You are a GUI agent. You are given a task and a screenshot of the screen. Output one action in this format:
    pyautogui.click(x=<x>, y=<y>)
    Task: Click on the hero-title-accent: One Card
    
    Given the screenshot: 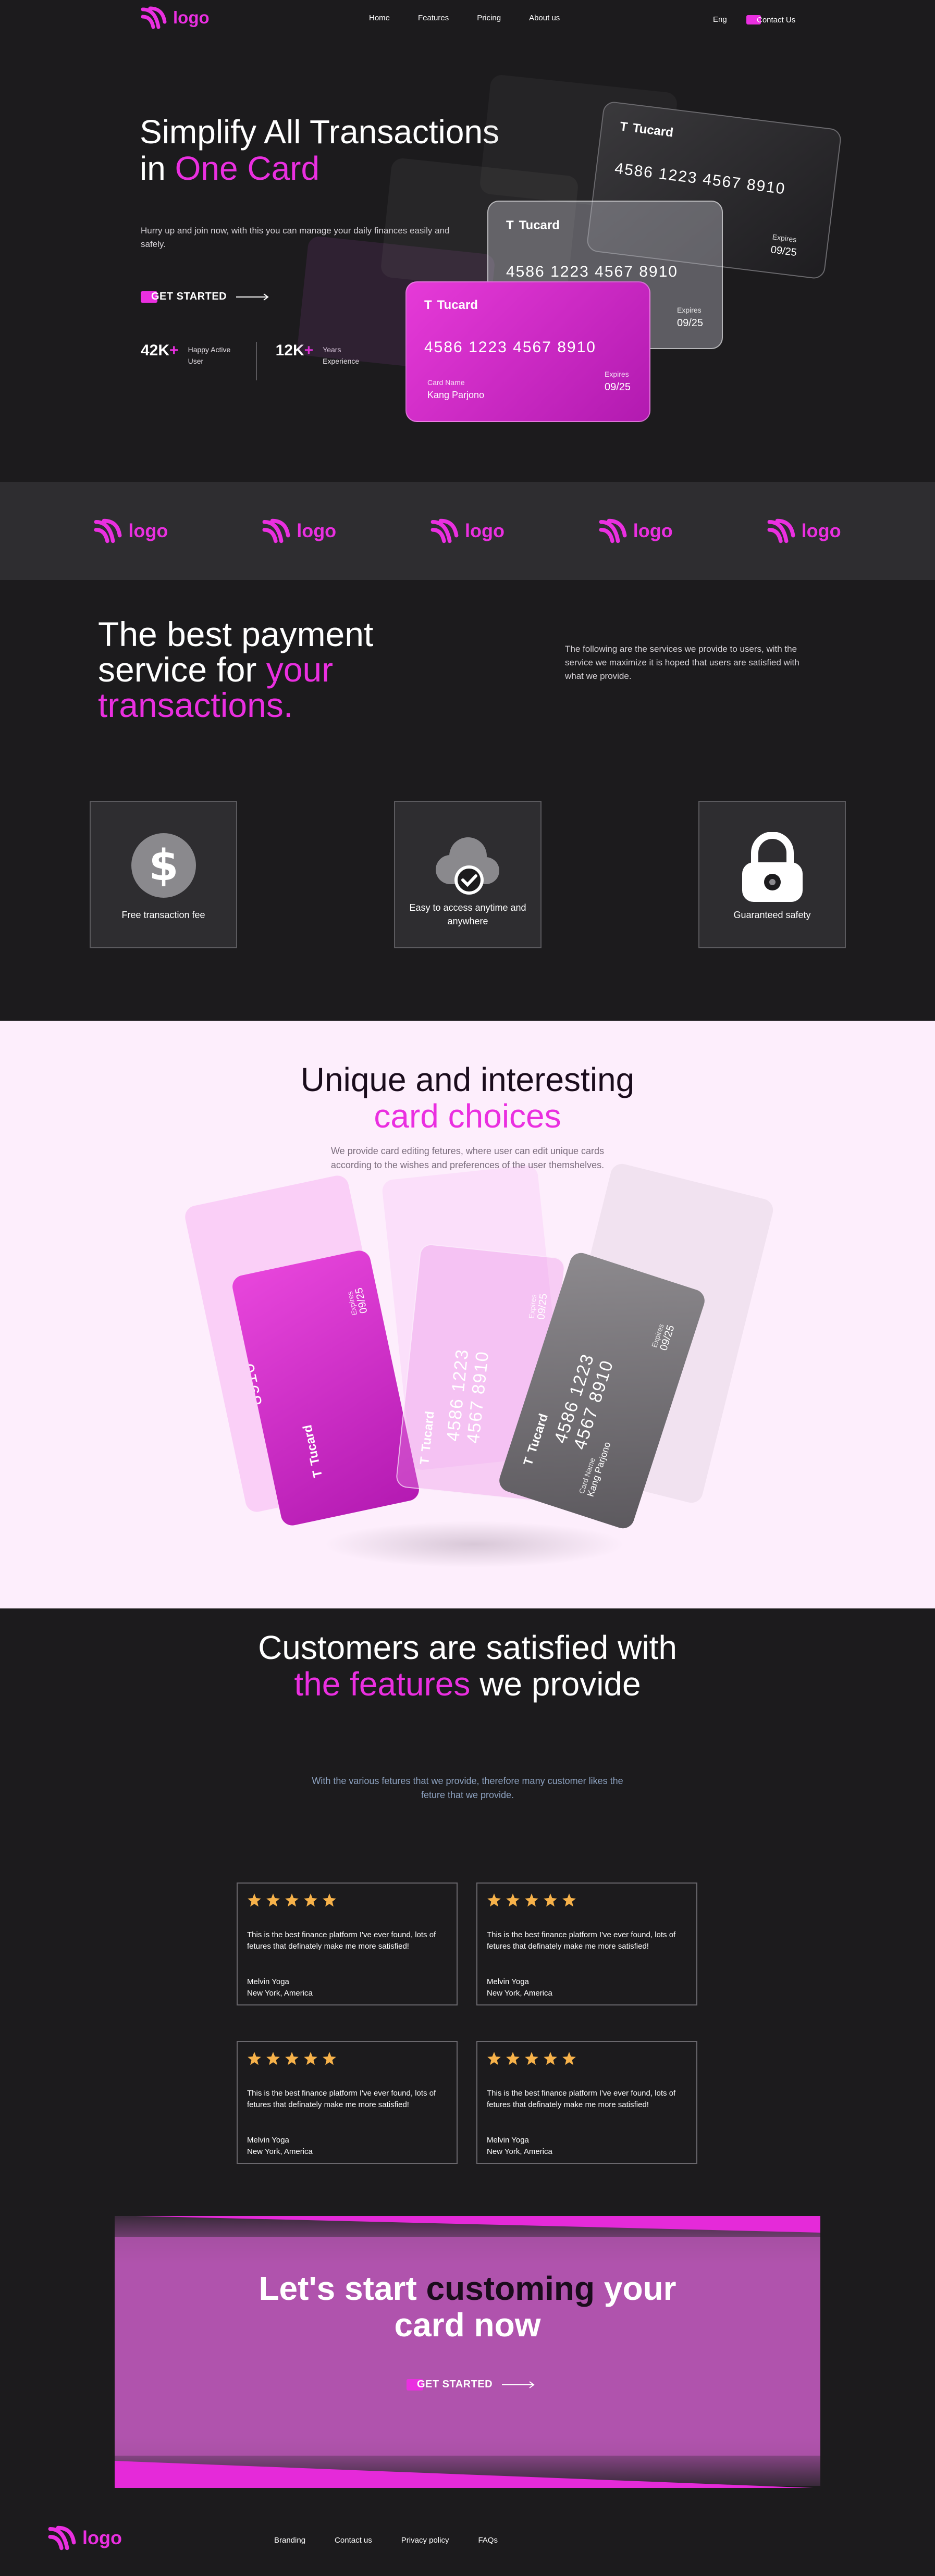 What is the action you would take?
    pyautogui.click(x=247, y=169)
    